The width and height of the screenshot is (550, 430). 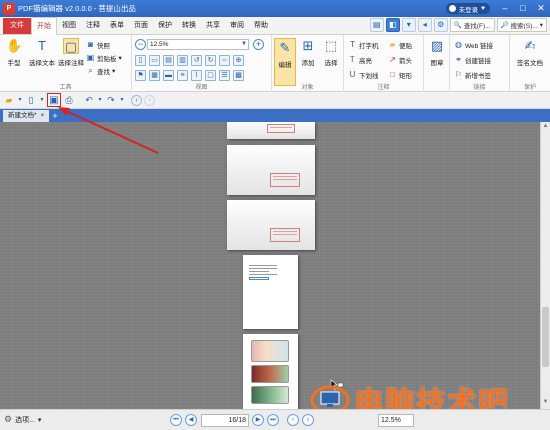 What do you see at coordinates (69, 26) in the screenshot?
I see `menu-view: 视图` at bounding box center [69, 26].